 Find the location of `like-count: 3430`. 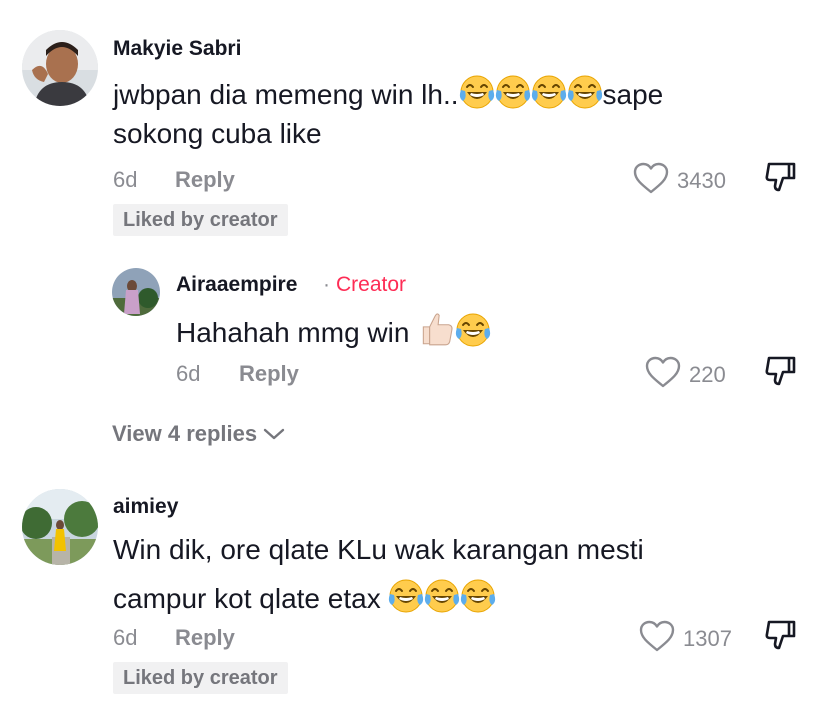

like-count: 3430 is located at coordinates (701, 180).